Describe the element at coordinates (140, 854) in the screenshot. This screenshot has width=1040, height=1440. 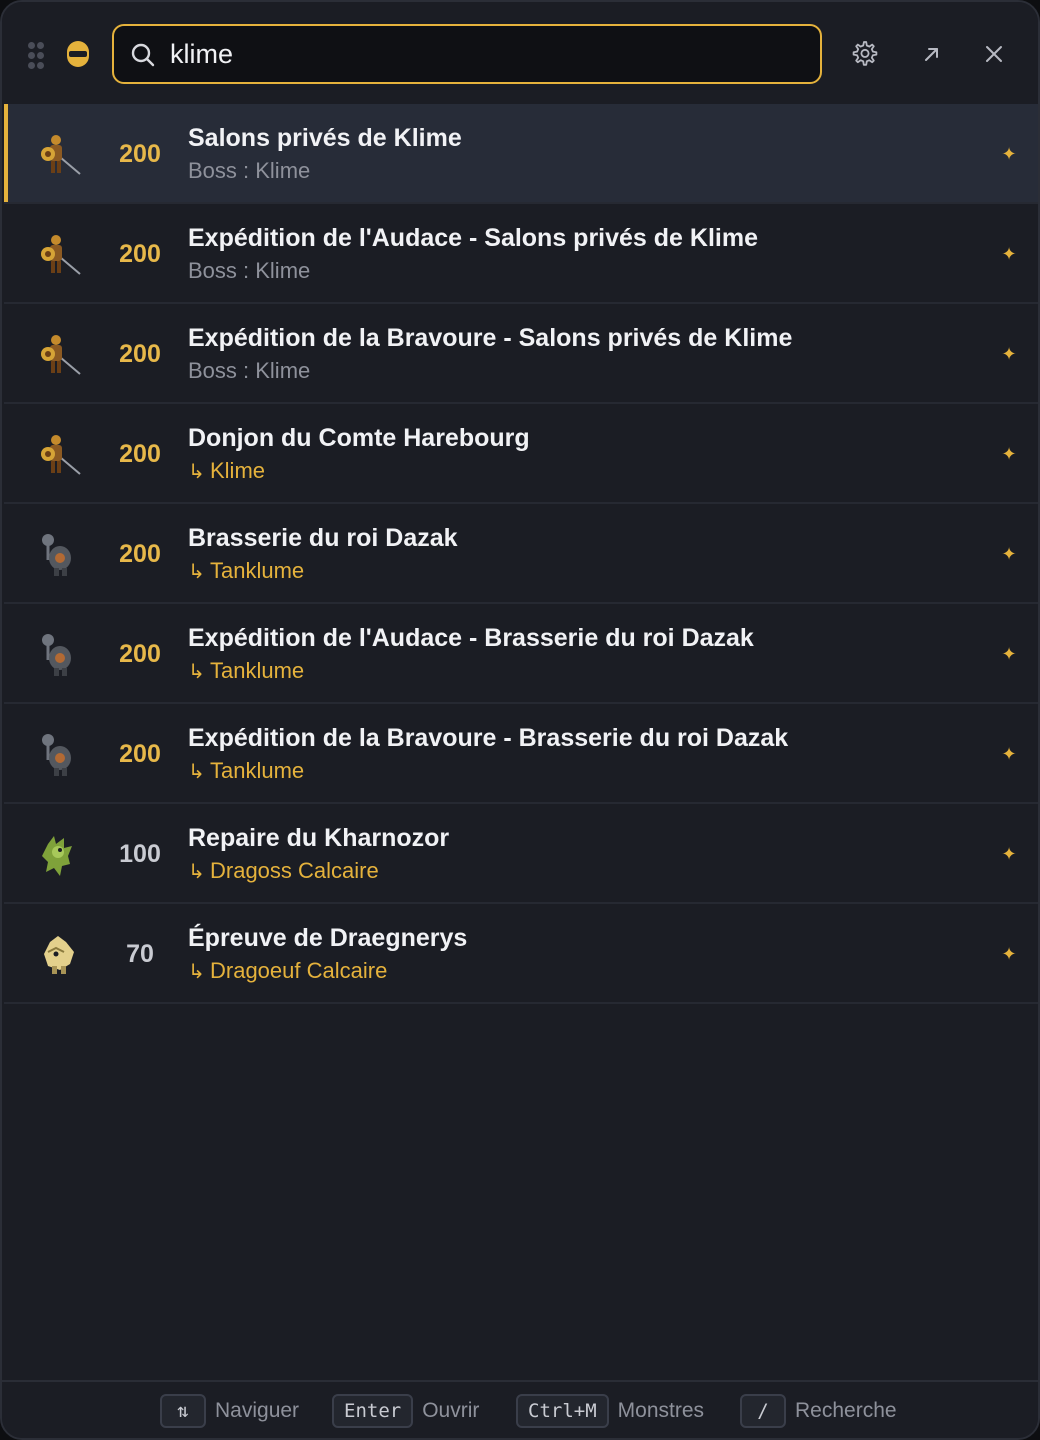
I see `result-level: 100` at that location.